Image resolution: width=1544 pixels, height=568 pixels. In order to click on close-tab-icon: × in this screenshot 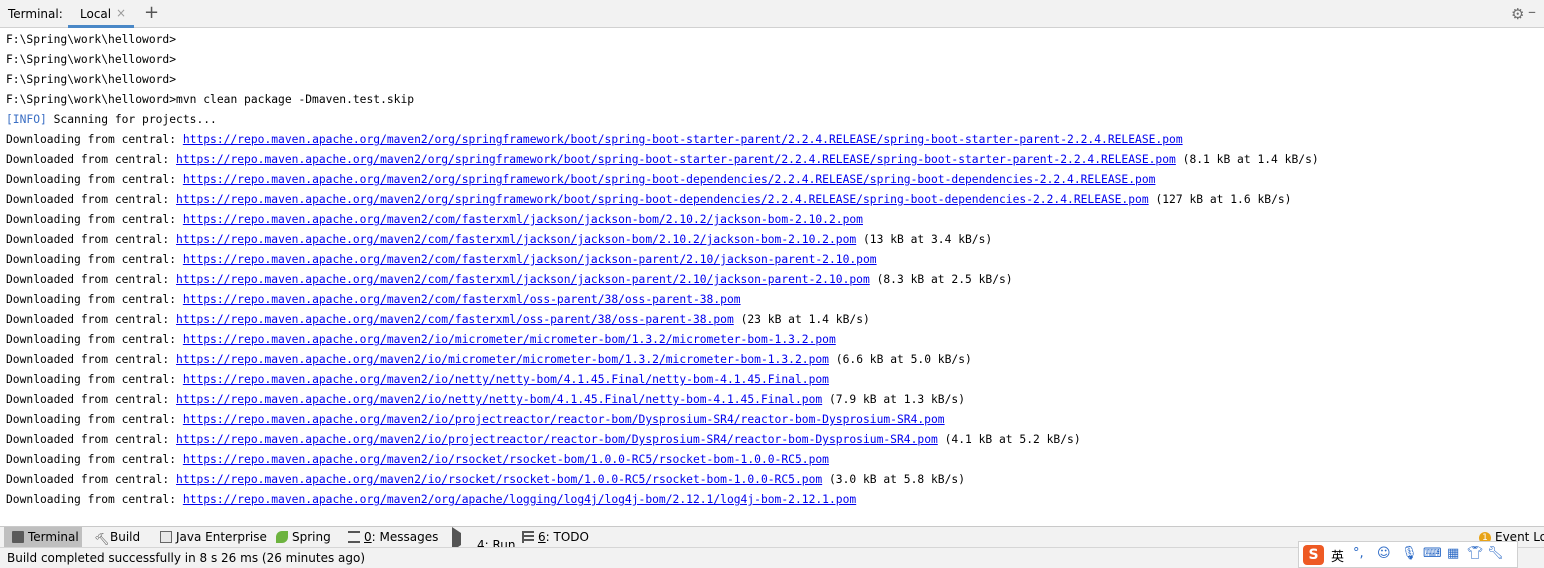, I will do `click(121, 13)`.